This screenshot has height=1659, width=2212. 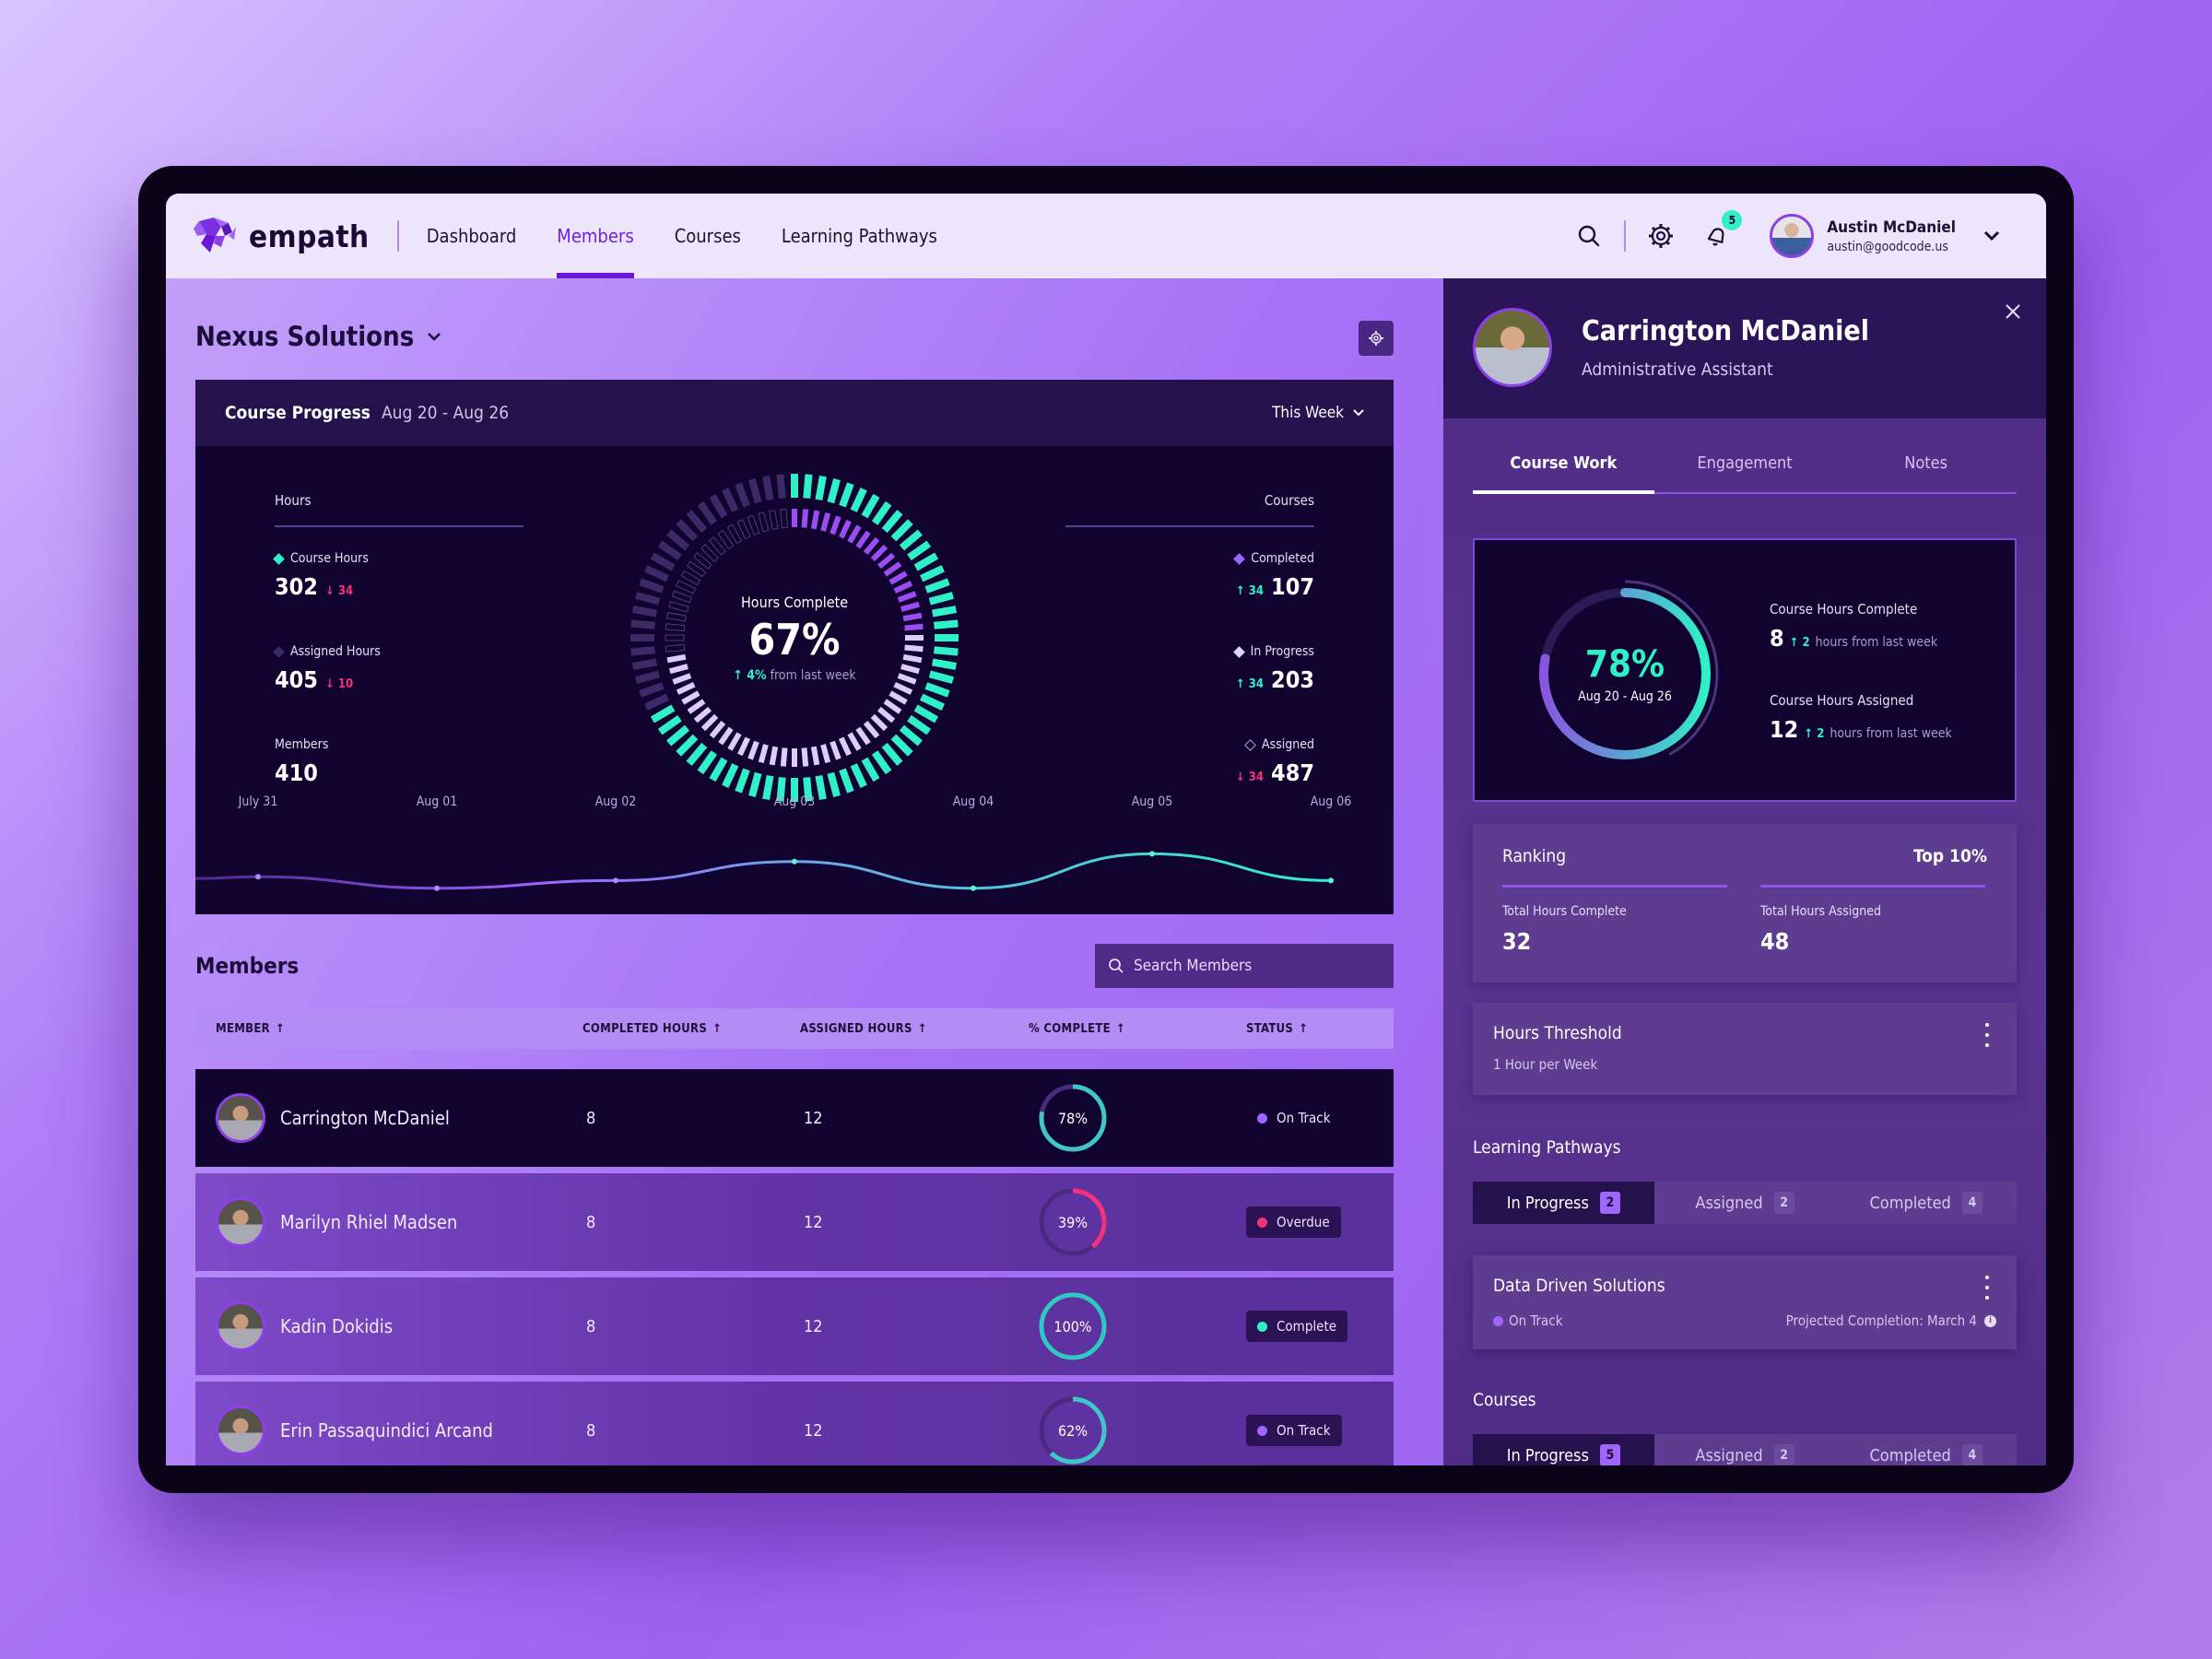 What do you see at coordinates (794, 1222) in the screenshot?
I see `table-row: Marilyn Rhiel Madsen 8 12 39% Overdue` at bounding box center [794, 1222].